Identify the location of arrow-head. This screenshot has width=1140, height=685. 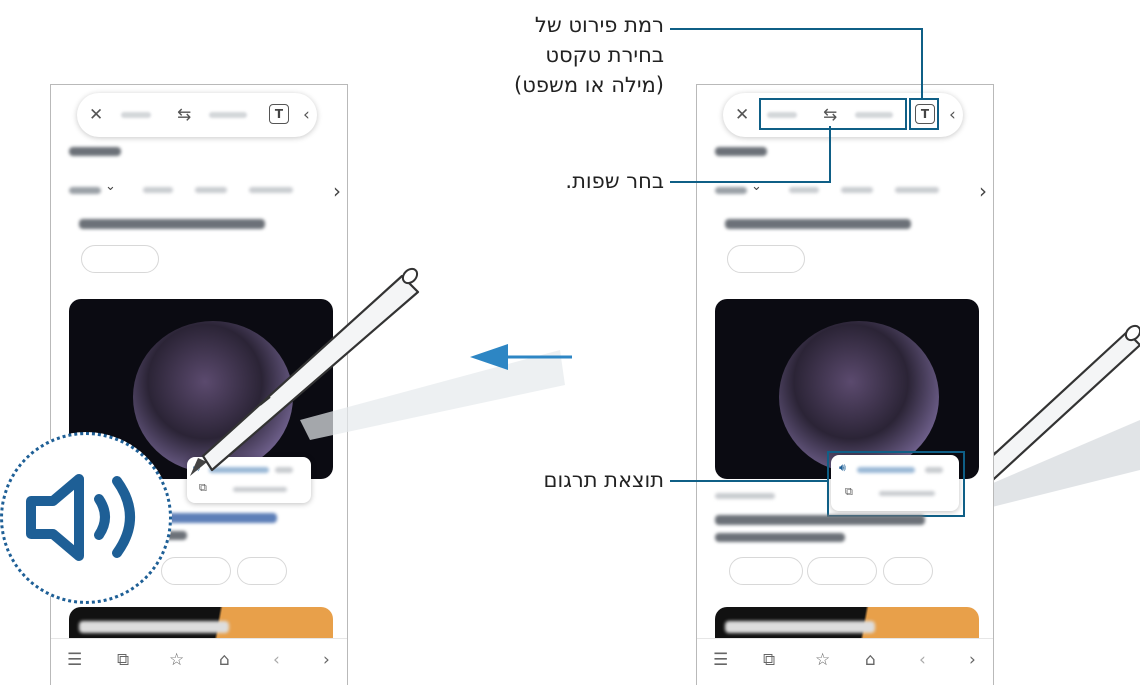
(489, 357).